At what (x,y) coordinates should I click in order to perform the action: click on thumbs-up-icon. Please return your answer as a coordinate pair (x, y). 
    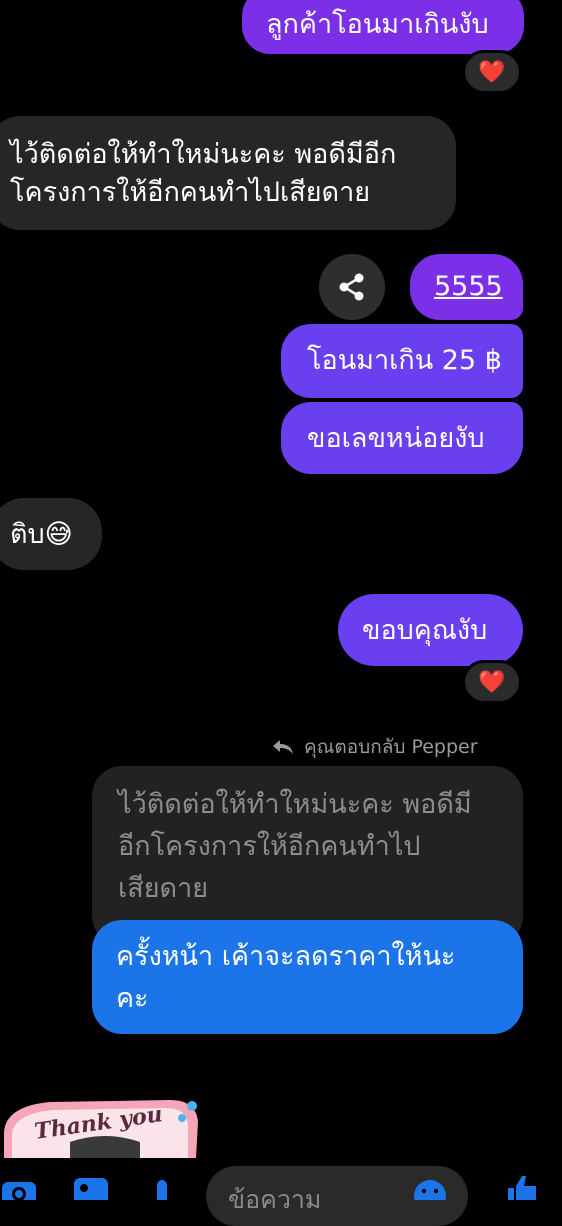
    Looking at the image, I should click on (522, 1188).